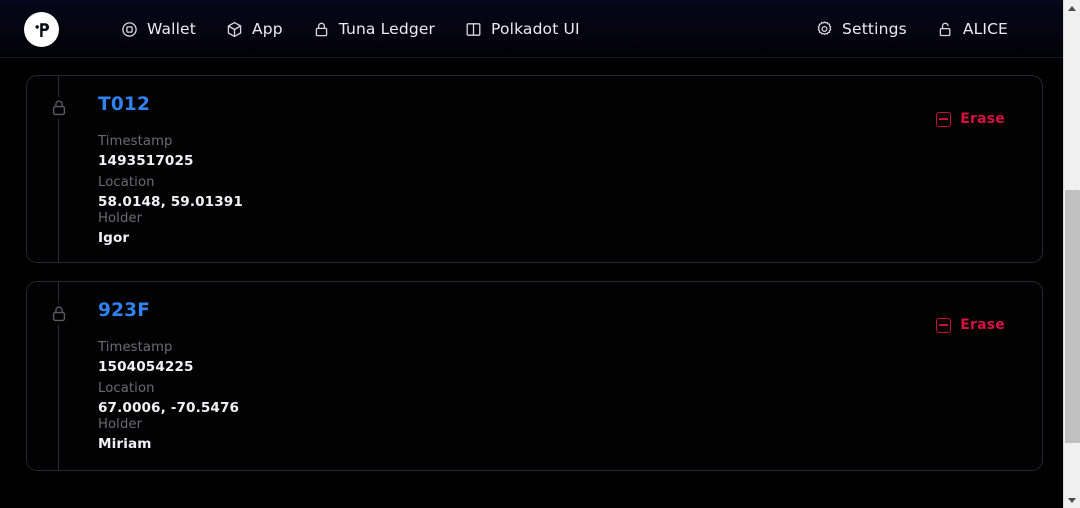  I want to click on field-value: Igor, so click(114, 237).